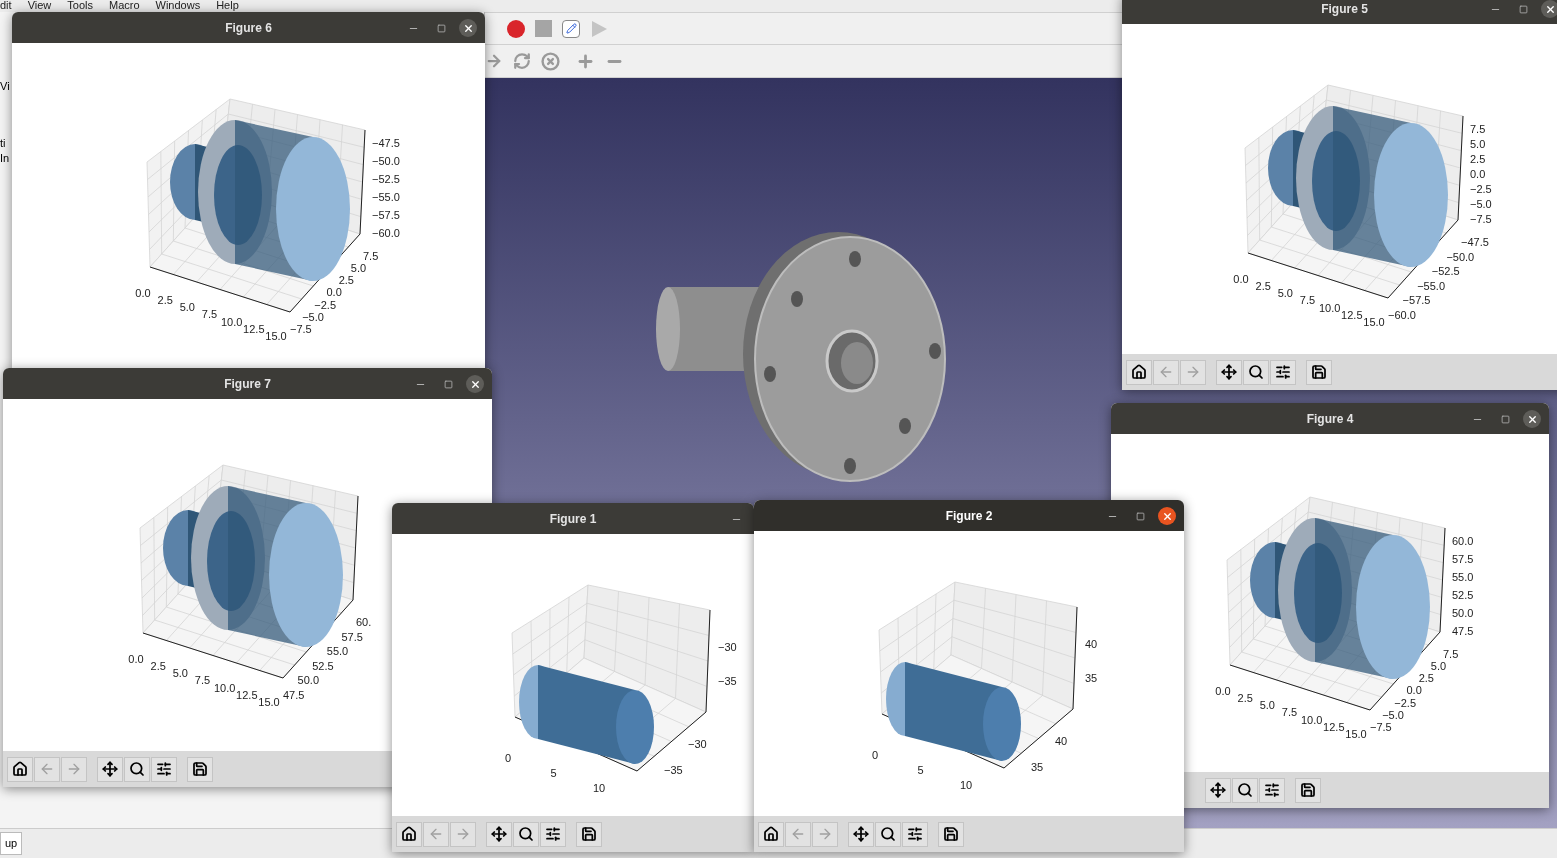 This screenshot has width=1557, height=858. What do you see at coordinates (969, 516) in the screenshot?
I see `window-title: Figure 2` at bounding box center [969, 516].